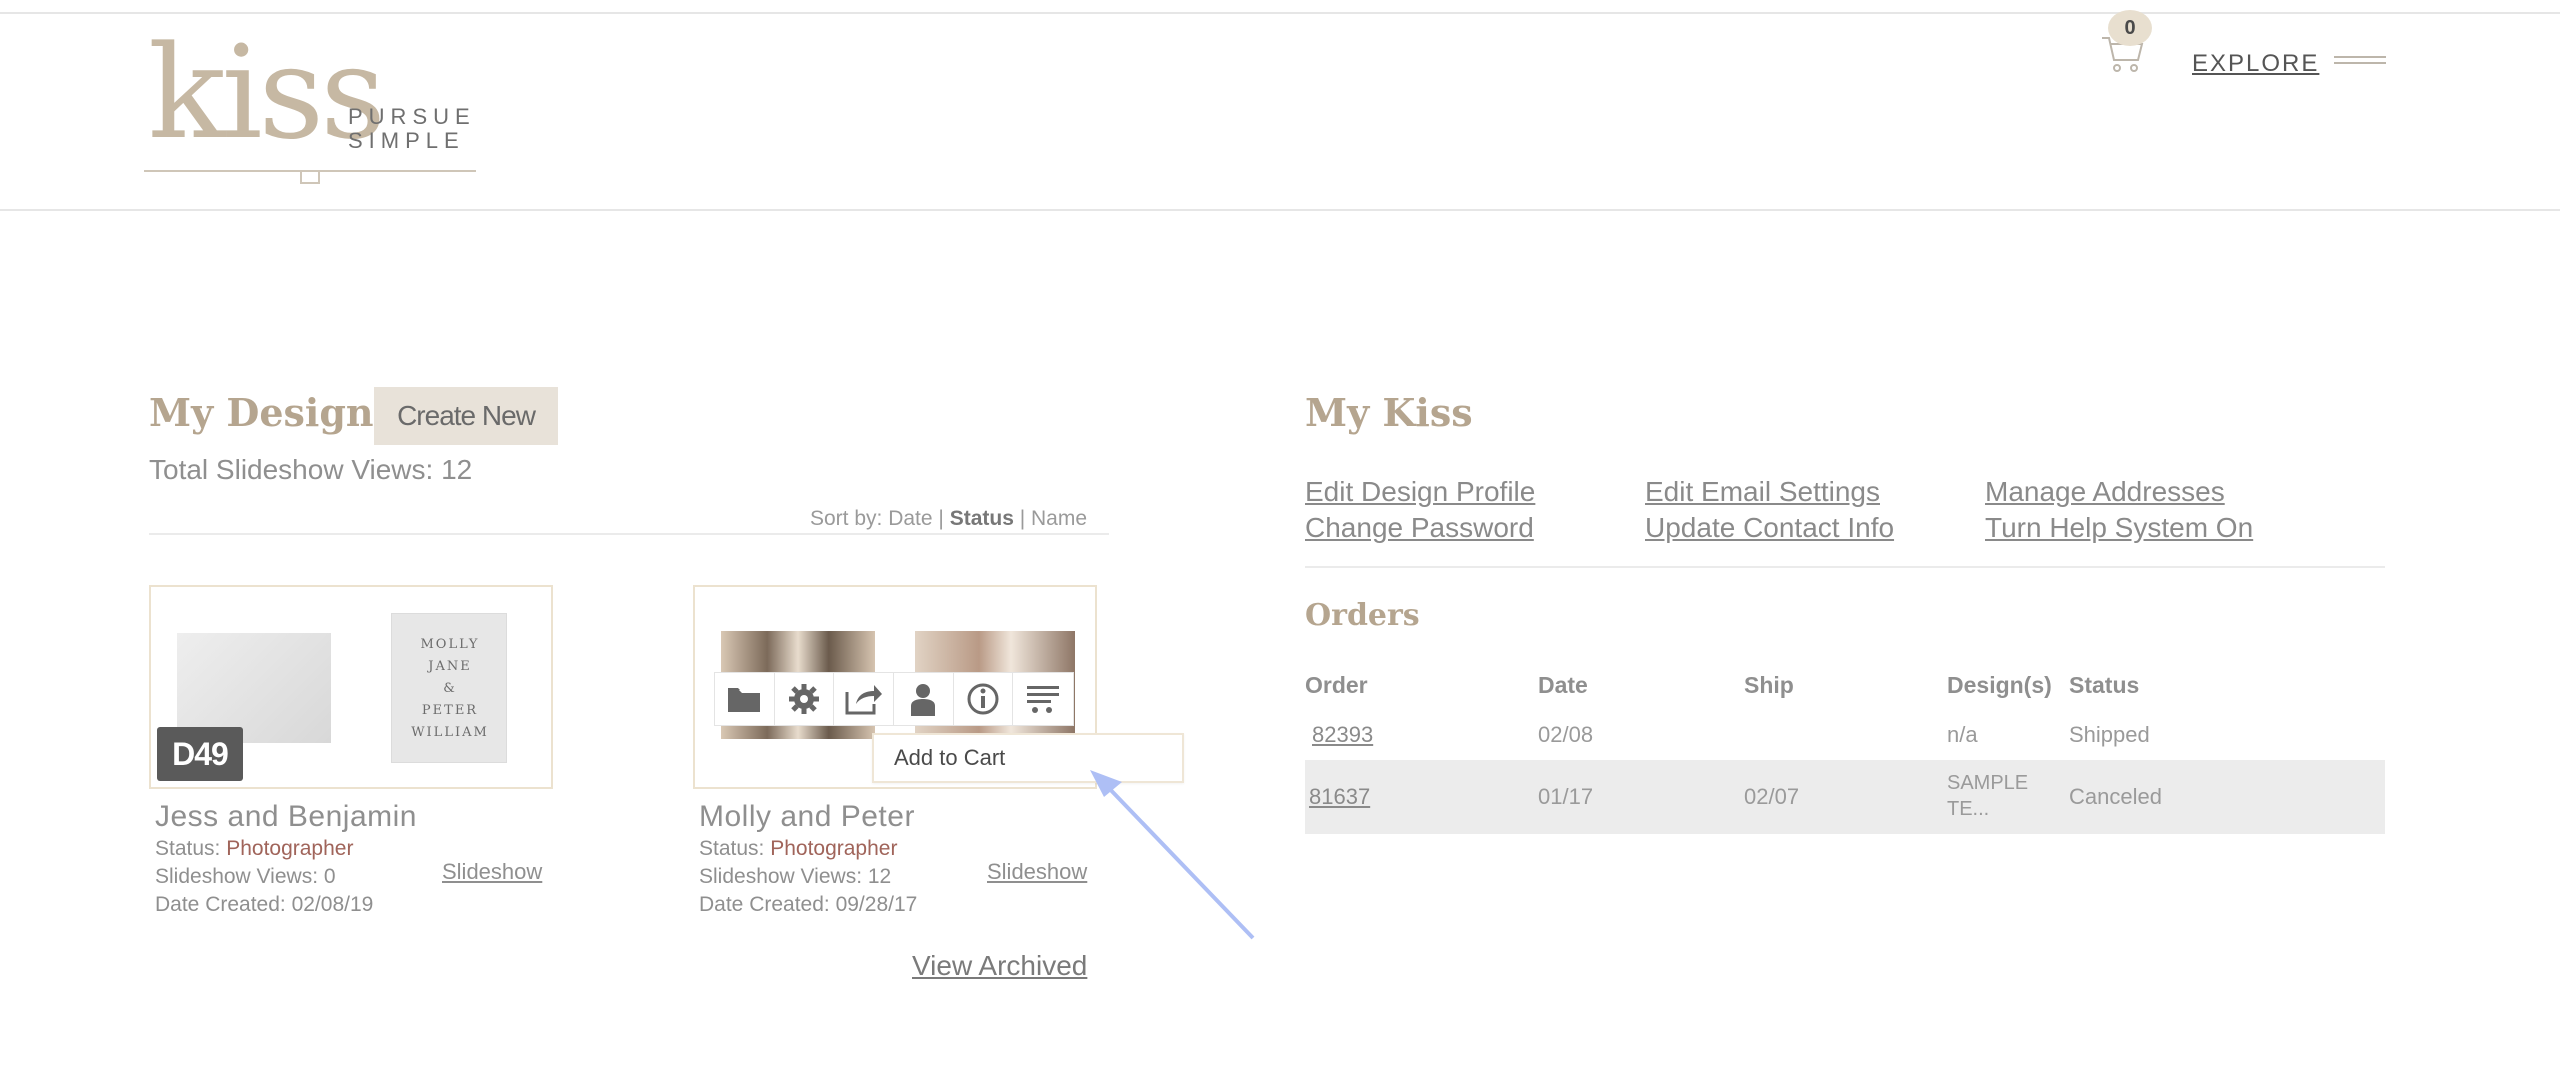 The height and width of the screenshot is (1074, 2560). I want to click on folder-icon, so click(745, 699).